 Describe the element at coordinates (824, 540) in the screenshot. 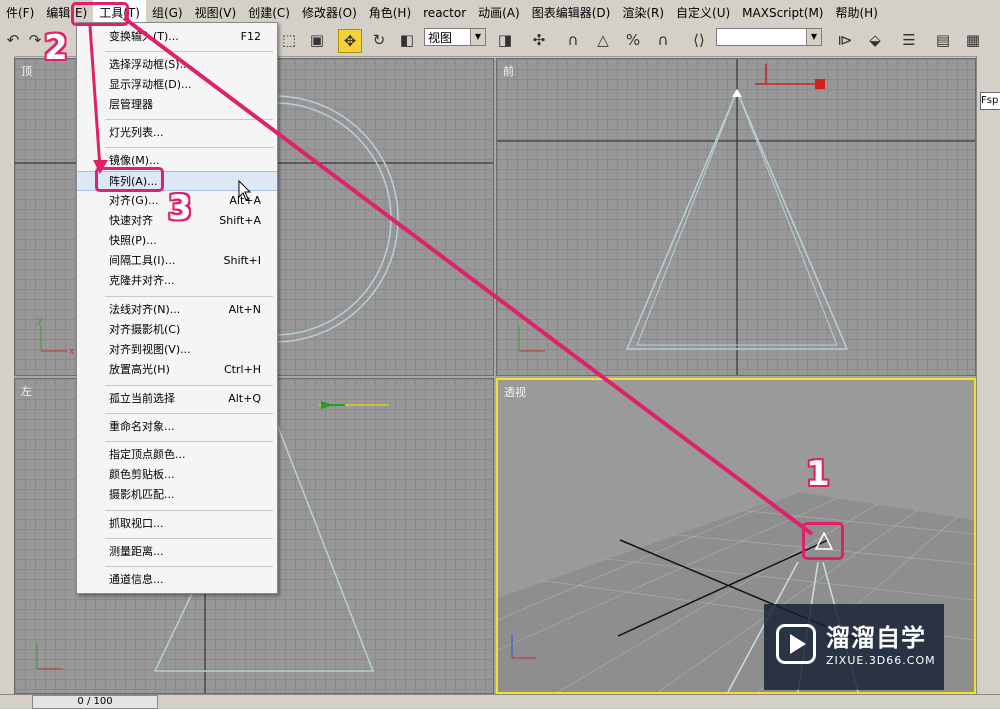

I see `cone-object-icon` at that location.